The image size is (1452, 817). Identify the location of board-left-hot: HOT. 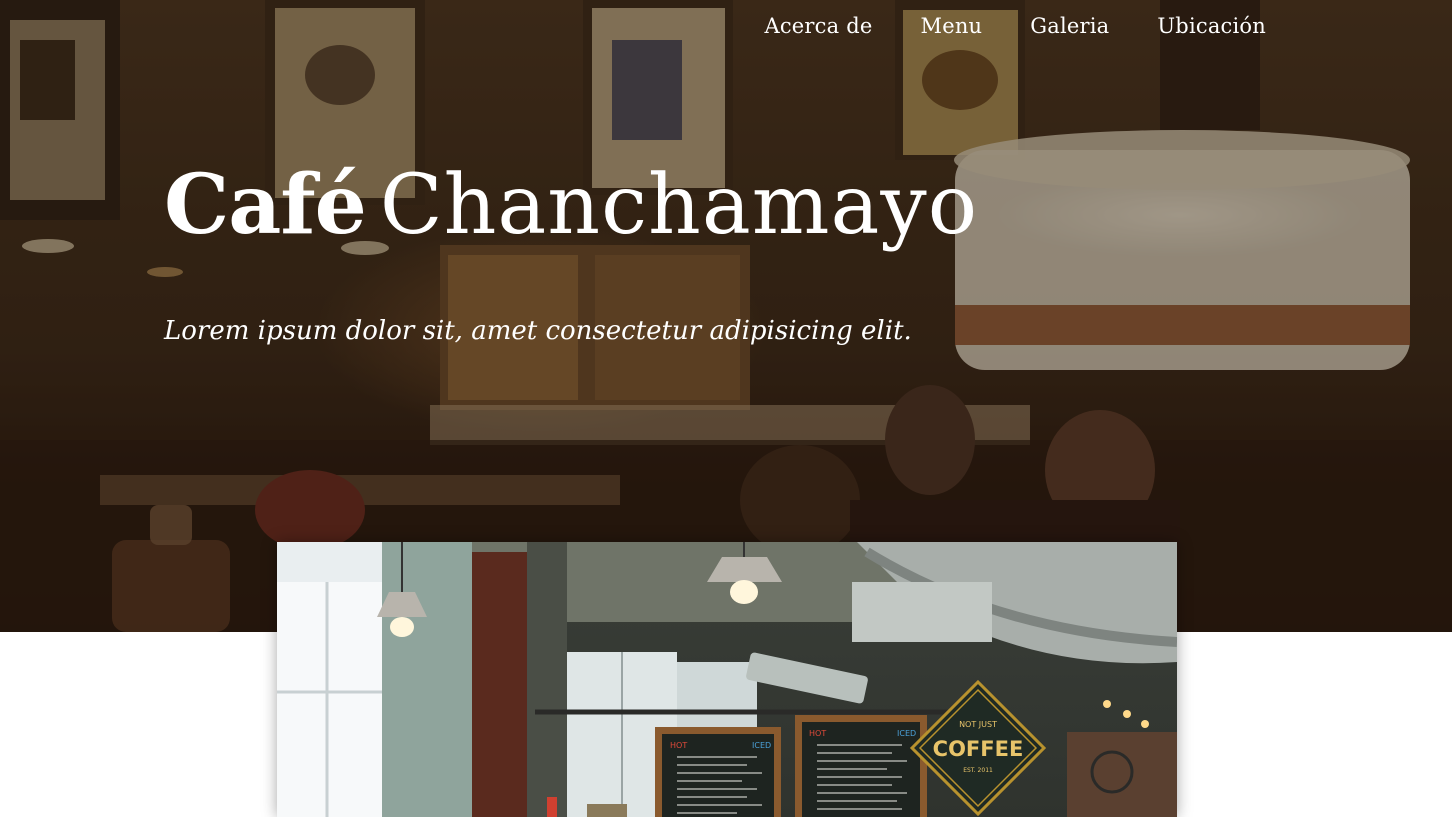
(678, 745).